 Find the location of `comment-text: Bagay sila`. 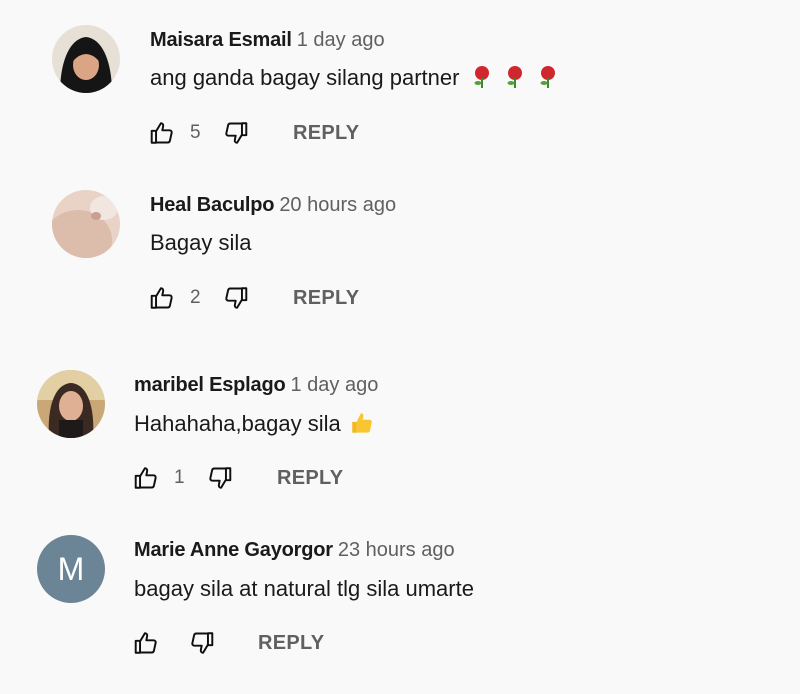

comment-text: Bagay sila is located at coordinates (201, 243).